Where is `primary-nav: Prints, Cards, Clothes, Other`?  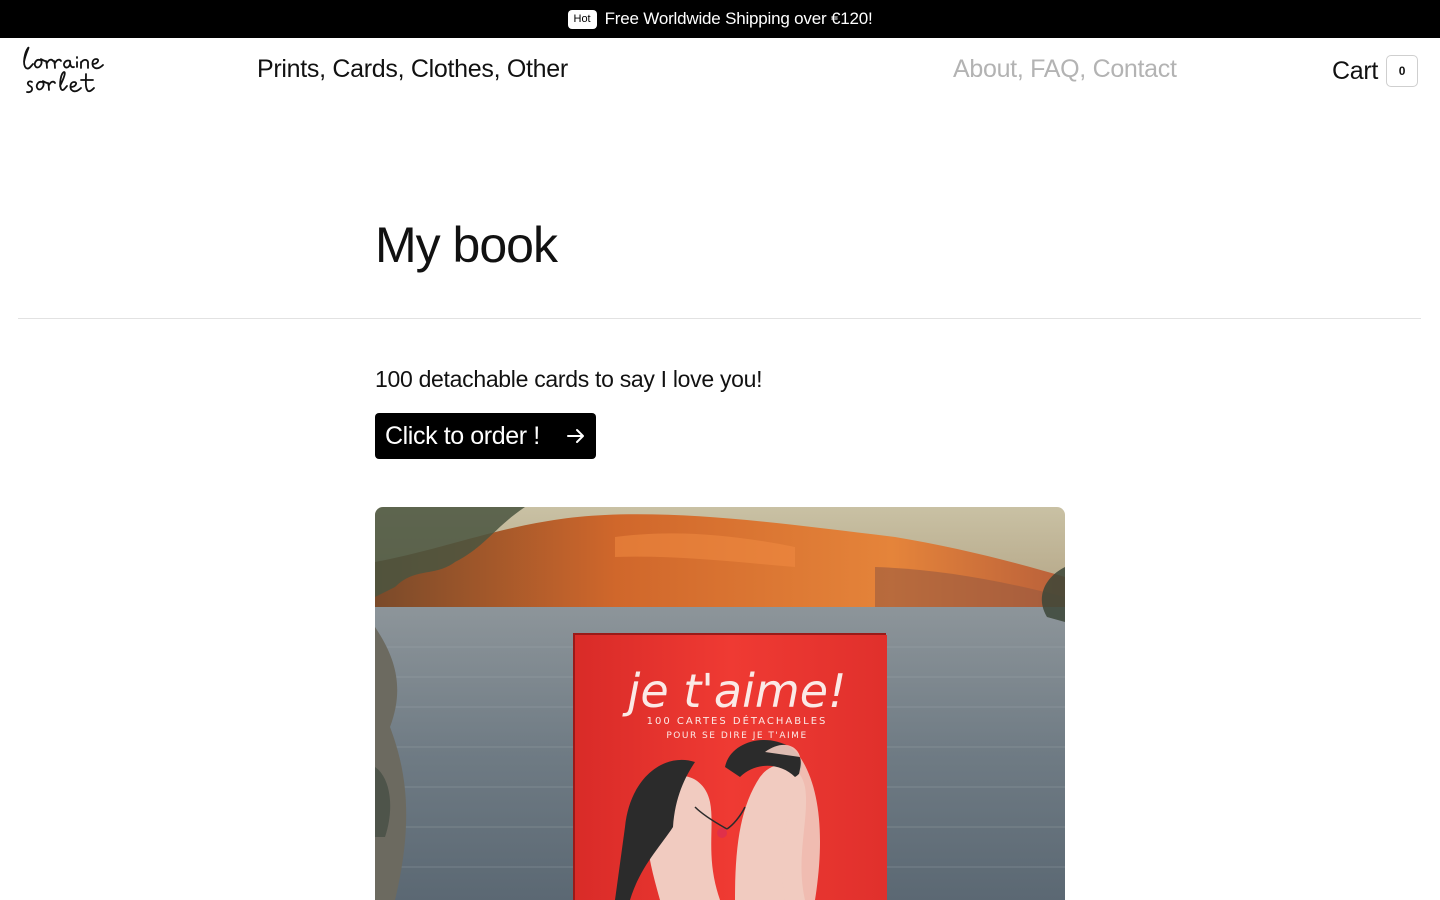 primary-nav: Prints, Cards, Clothes, Other is located at coordinates (412, 69).